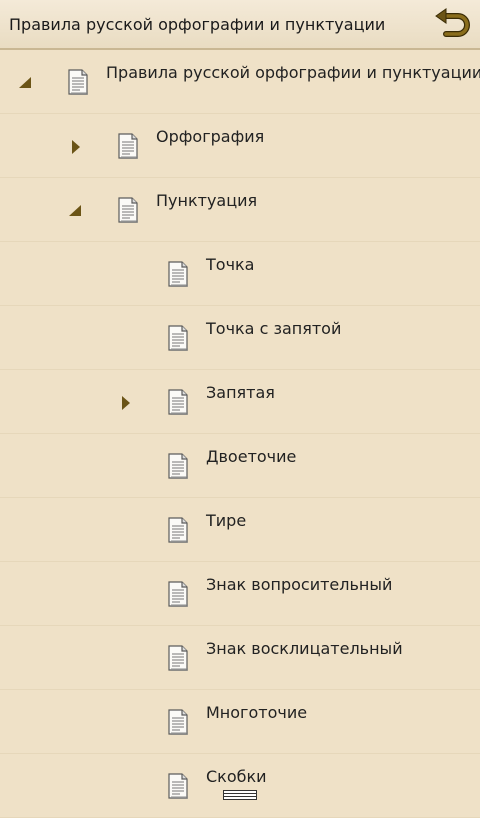 The height and width of the screenshot is (818, 480). Describe the element at coordinates (293, 72) in the screenshot. I see `tree-item-label: Правила русской орфографии и пунктуации` at that location.